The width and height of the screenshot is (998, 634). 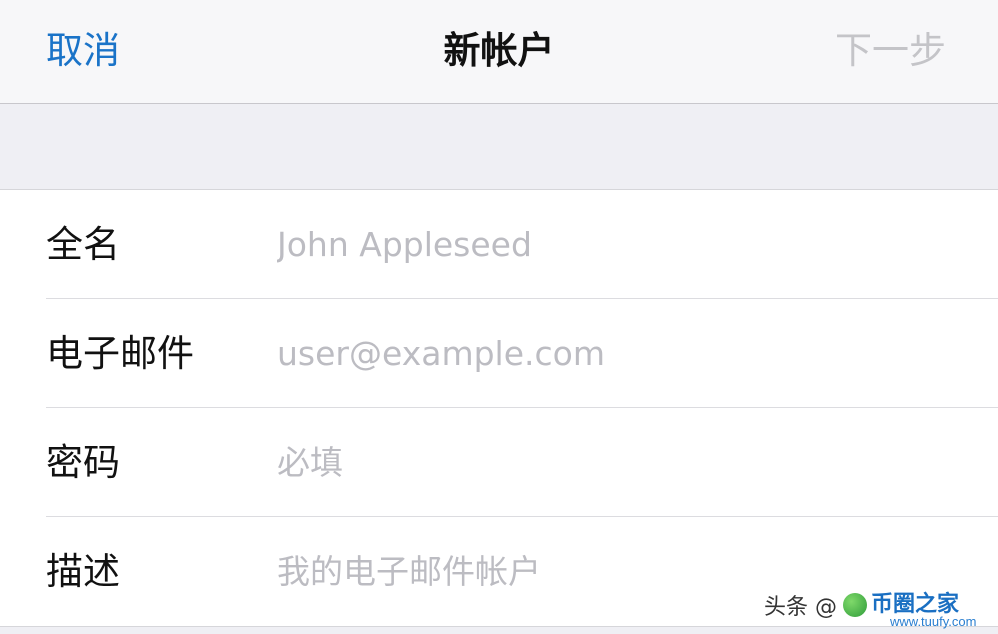 What do you see at coordinates (933, 621) in the screenshot?
I see `watermark-url: www.tuufy.com` at bounding box center [933, 621].